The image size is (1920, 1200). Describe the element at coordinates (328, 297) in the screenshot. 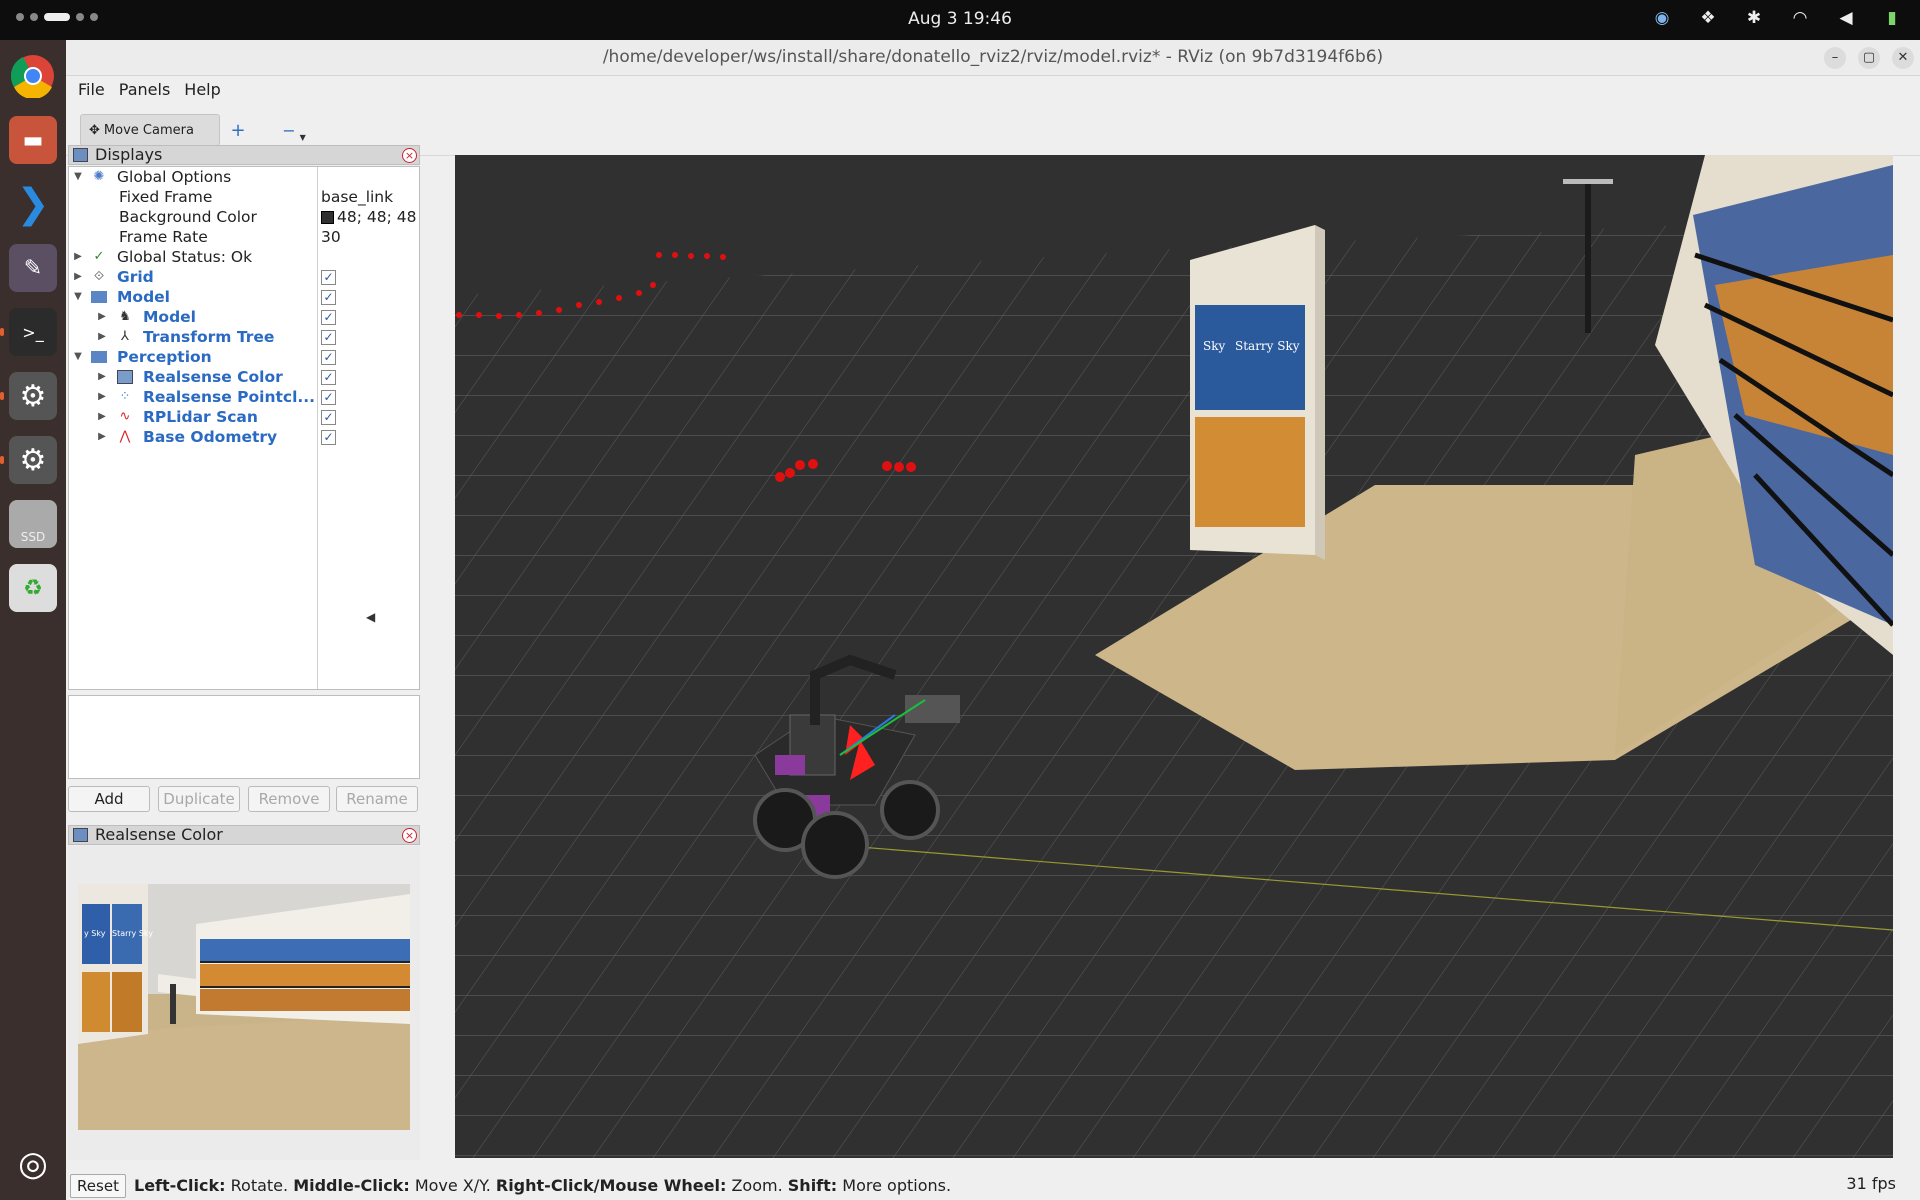

I see `model-group-checkbox: ✓` at that location.